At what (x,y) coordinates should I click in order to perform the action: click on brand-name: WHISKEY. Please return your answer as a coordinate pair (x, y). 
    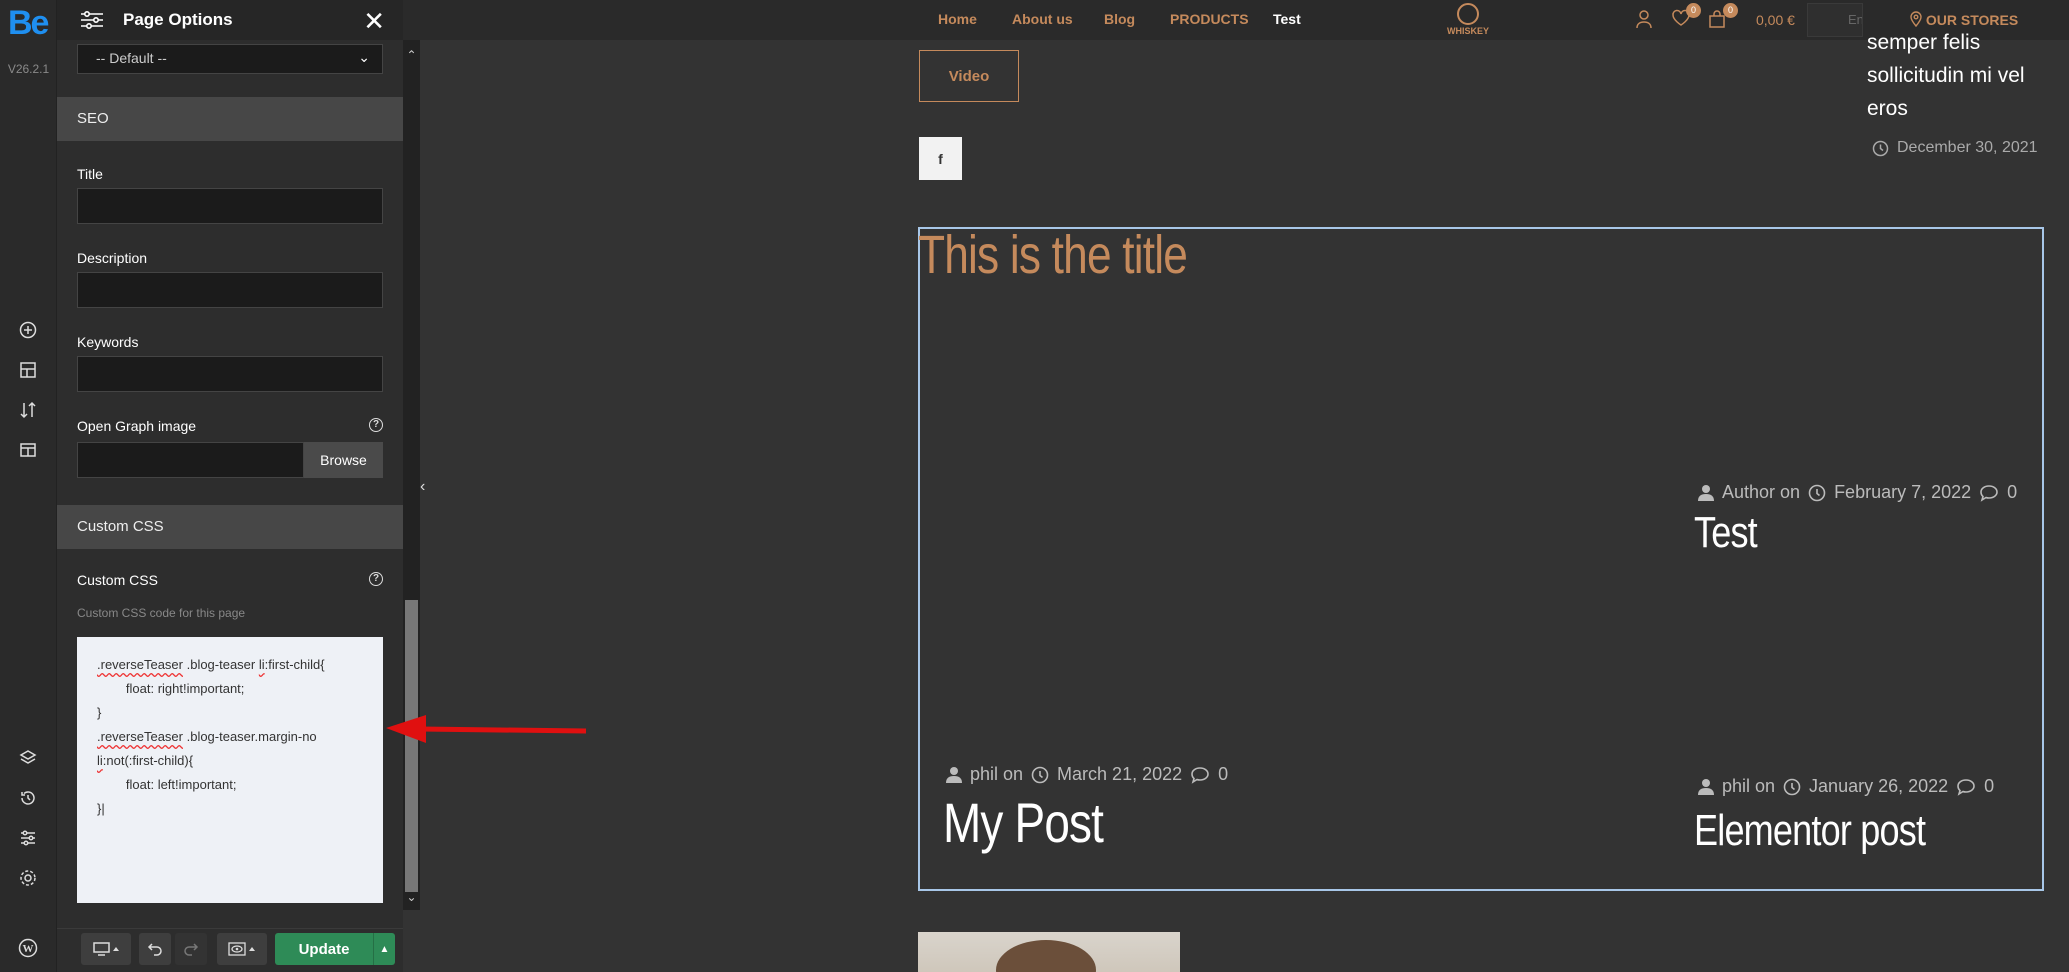
    Looking at the image, I should click on (1467, 31).